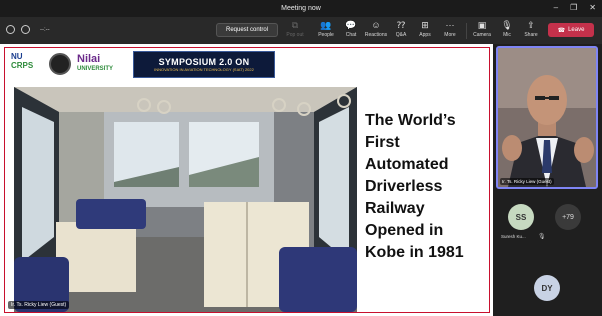 This screenshot has height=316, width=602. I want to click on window-controls: – ❐ ✕, so click(575, 8).